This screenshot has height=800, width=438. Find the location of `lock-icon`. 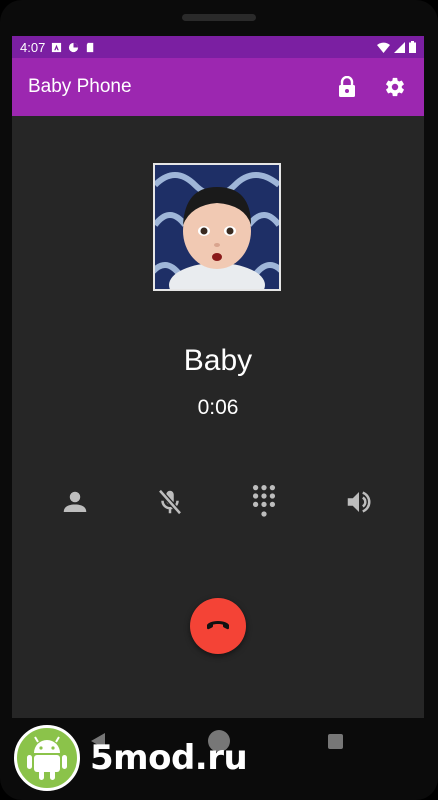

lock-icon is located at coordinates (347, 86).